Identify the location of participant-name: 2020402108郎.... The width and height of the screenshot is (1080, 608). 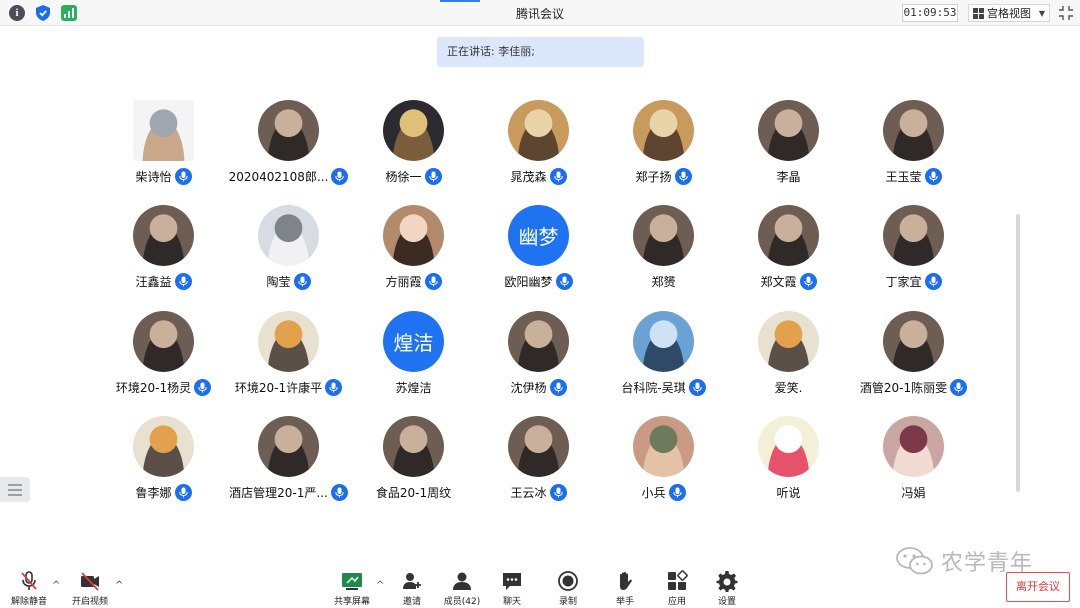
(278, 176).